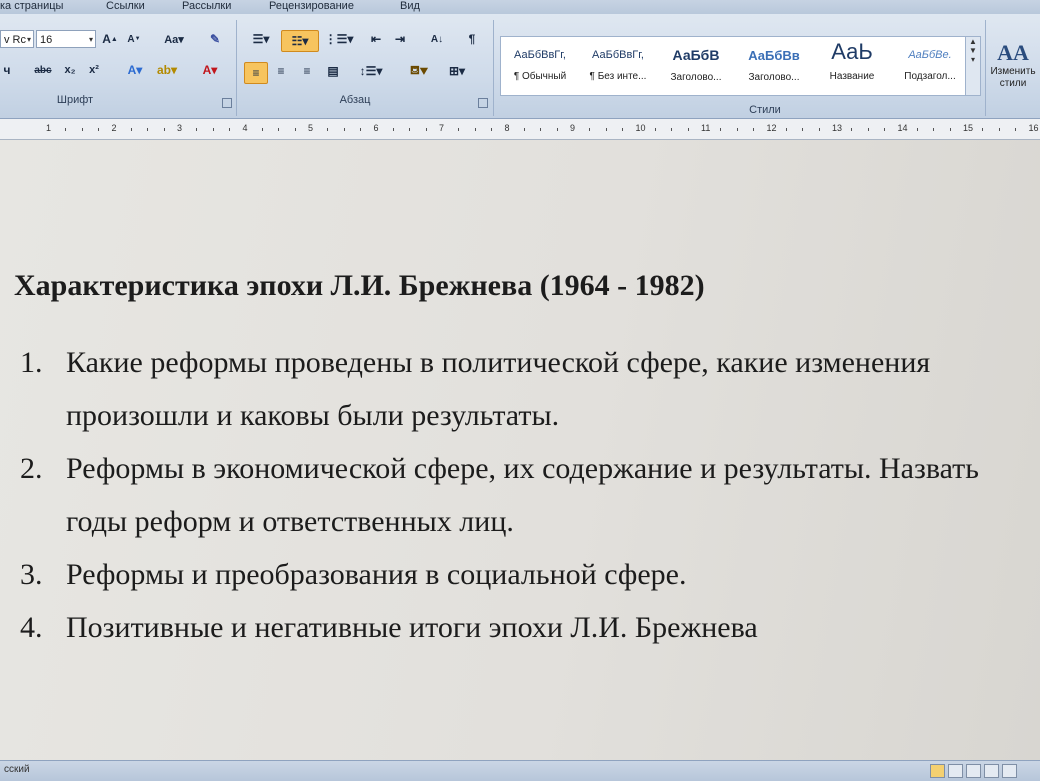 This screenshot has width=1040, height=781. I want to click on font-size-field: 16 ▾, so click(66, 39).